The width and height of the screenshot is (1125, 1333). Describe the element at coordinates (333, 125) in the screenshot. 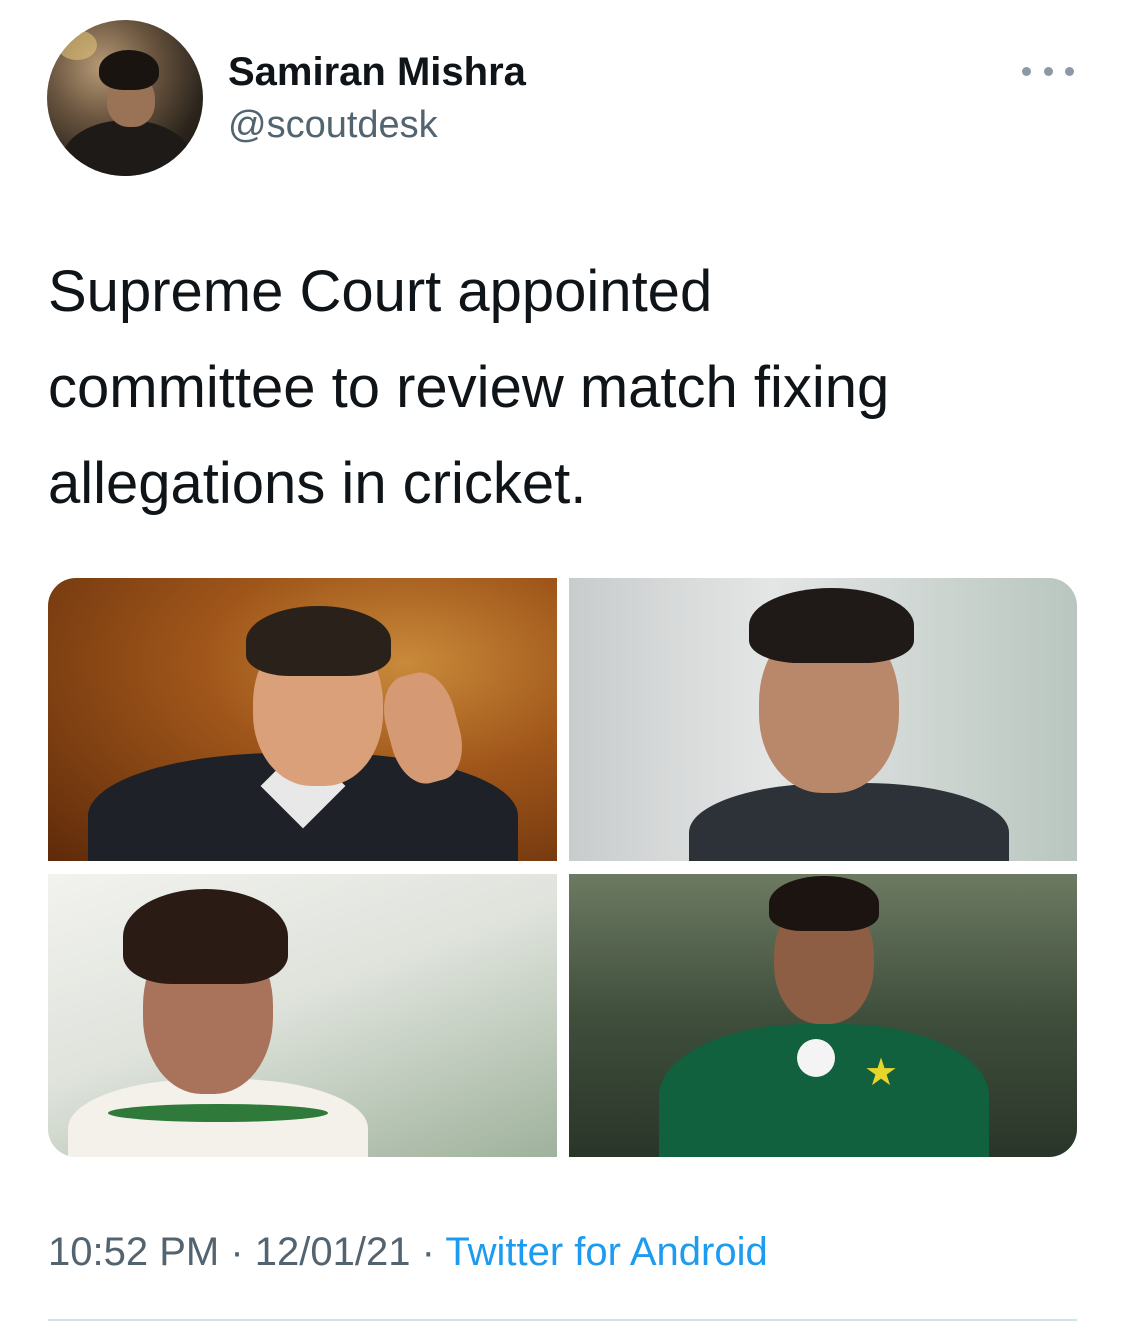

I see `author-handle: @scoutdesk` at that location.